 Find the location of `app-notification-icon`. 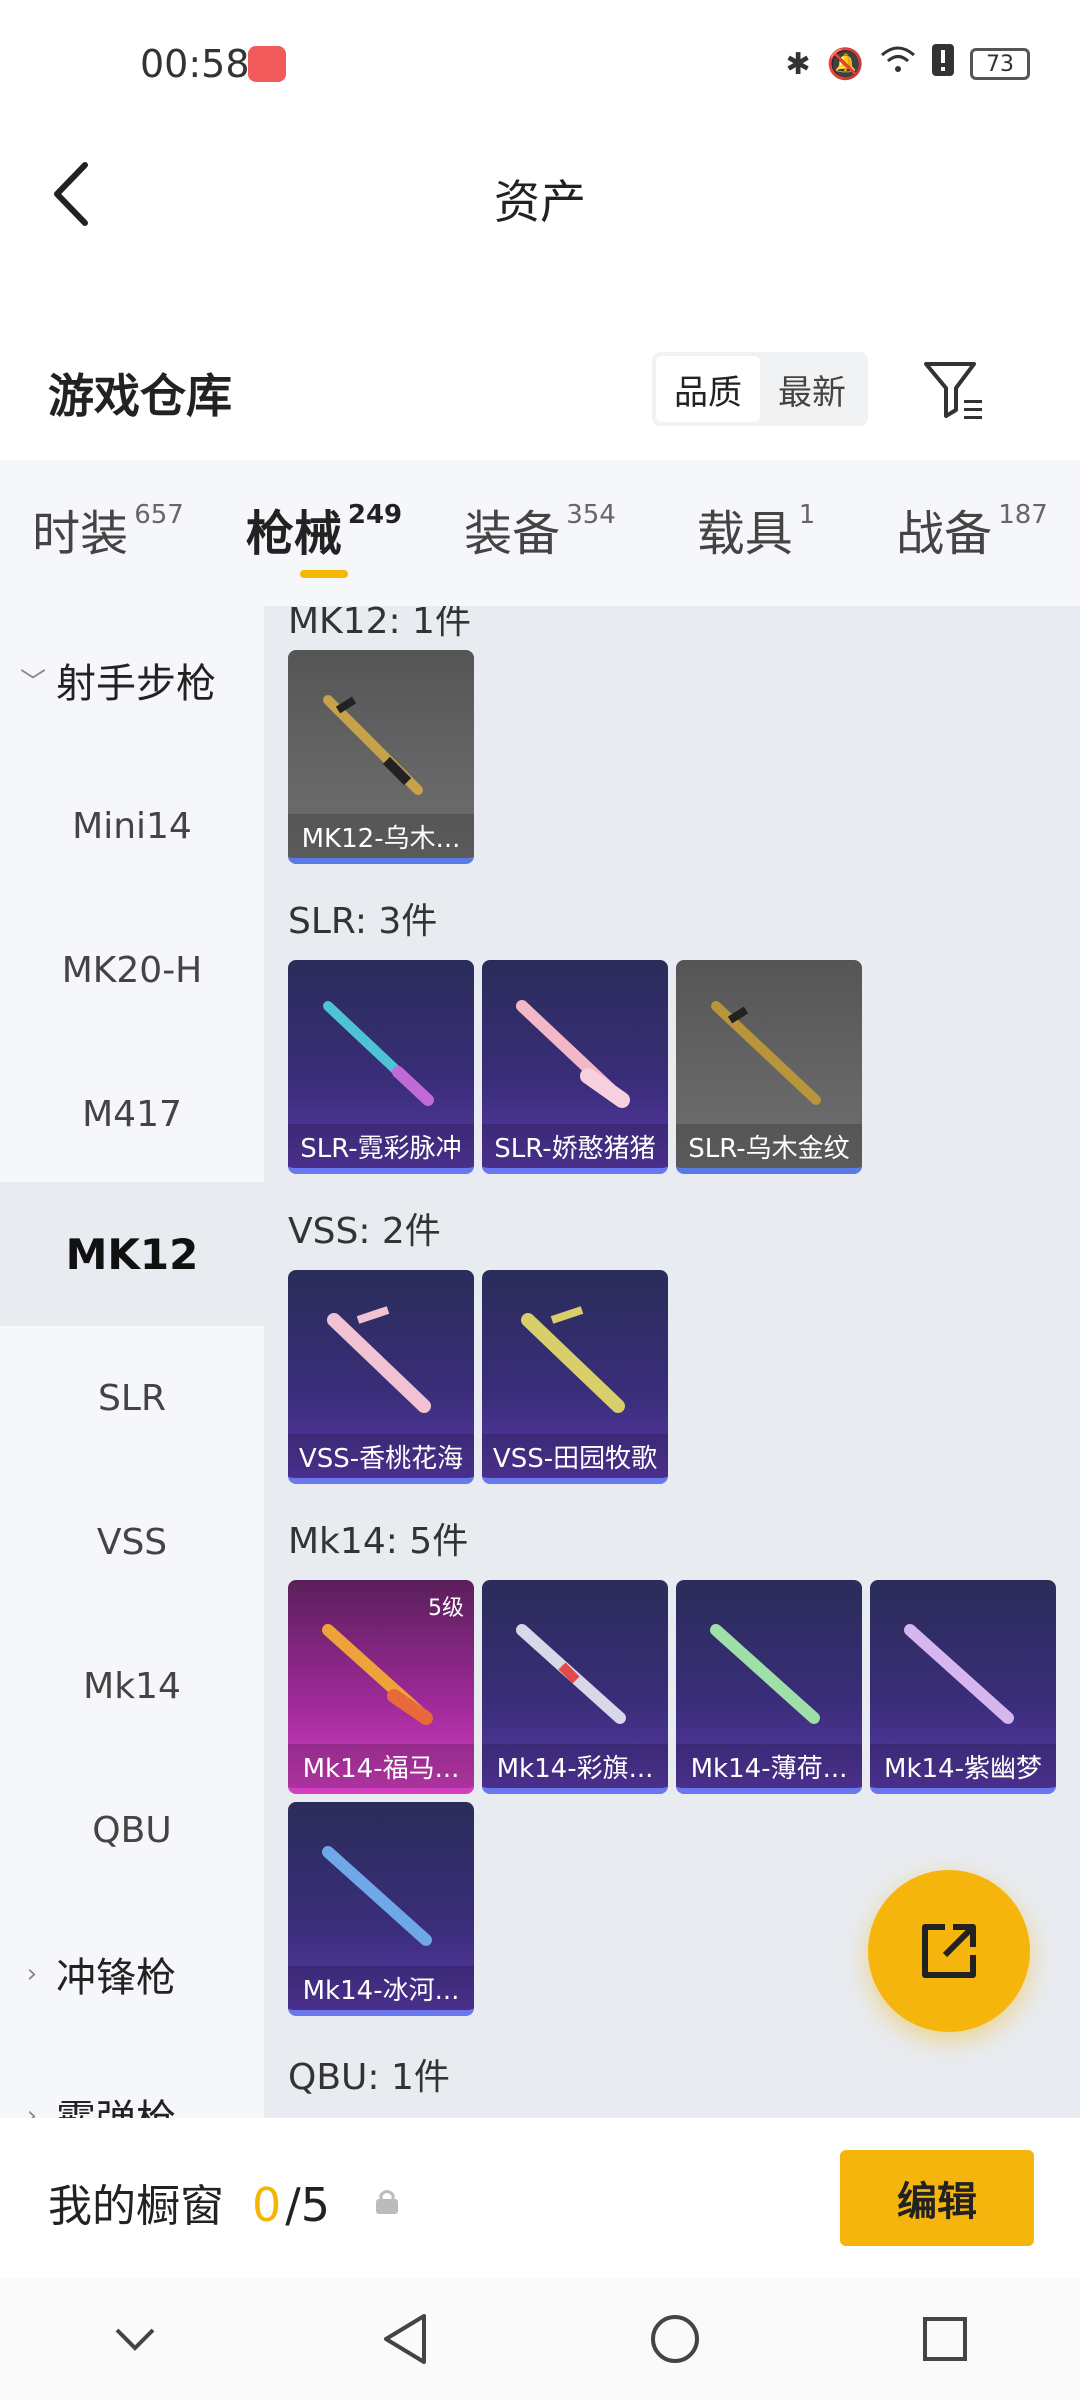

app-notification-icon is located at coordinates (267, 64).